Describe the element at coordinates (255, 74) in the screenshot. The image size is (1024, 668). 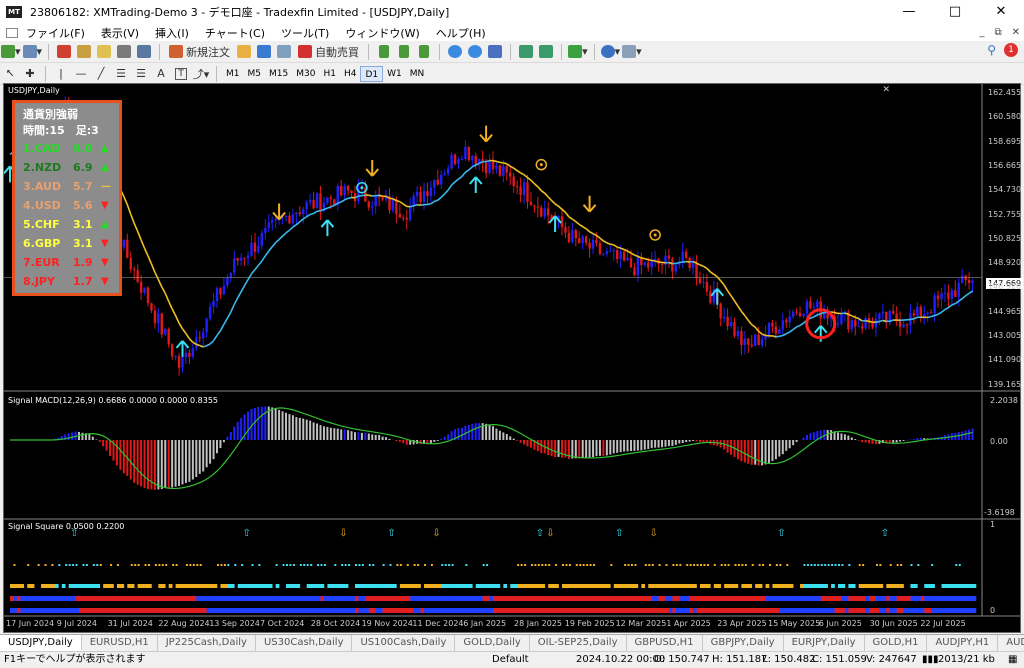
I see `timeframe-m5: M5` at that location.